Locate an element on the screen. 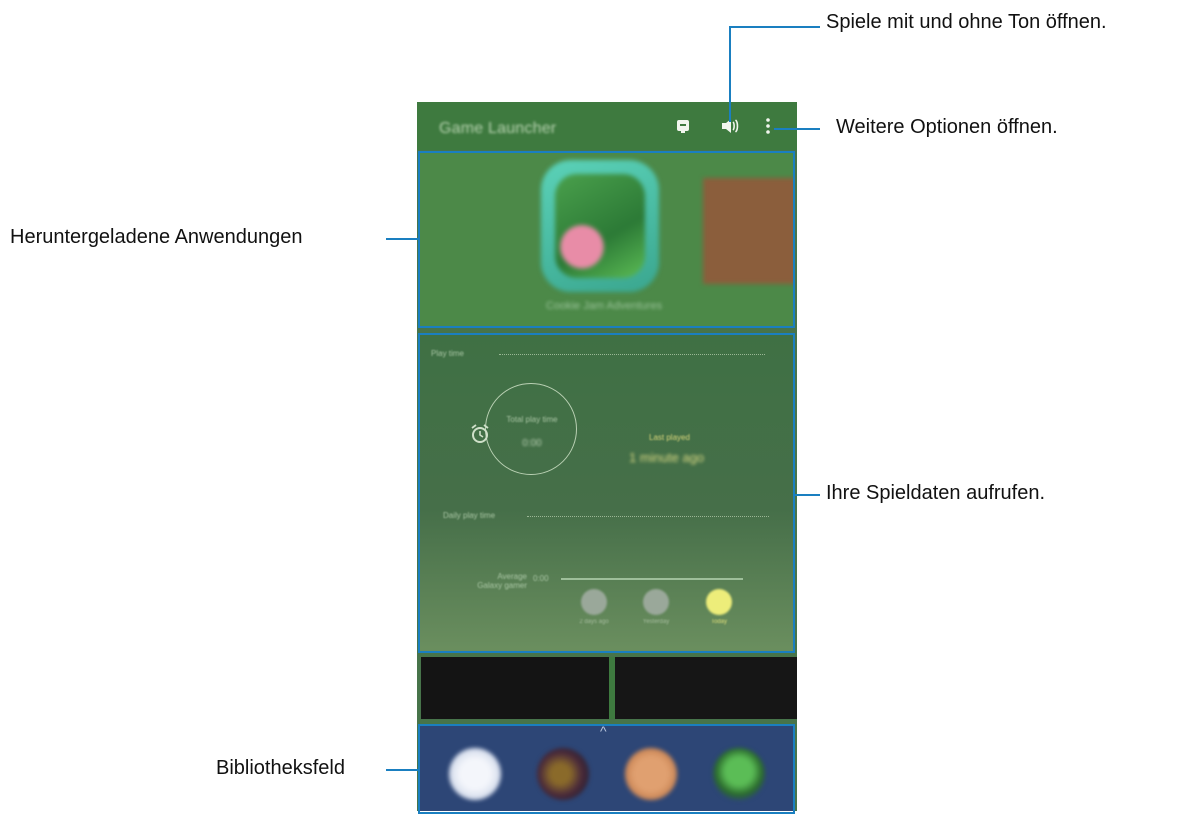 The image size is (1192, 814). library-highlight is located at coordinates (606, 769).